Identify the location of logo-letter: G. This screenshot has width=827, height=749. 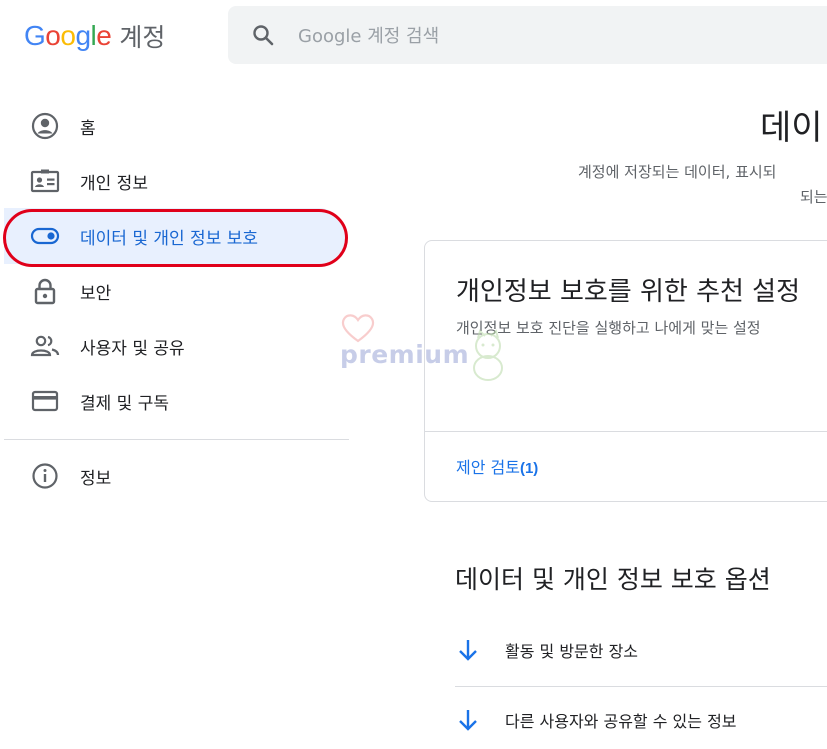
(35, 35).